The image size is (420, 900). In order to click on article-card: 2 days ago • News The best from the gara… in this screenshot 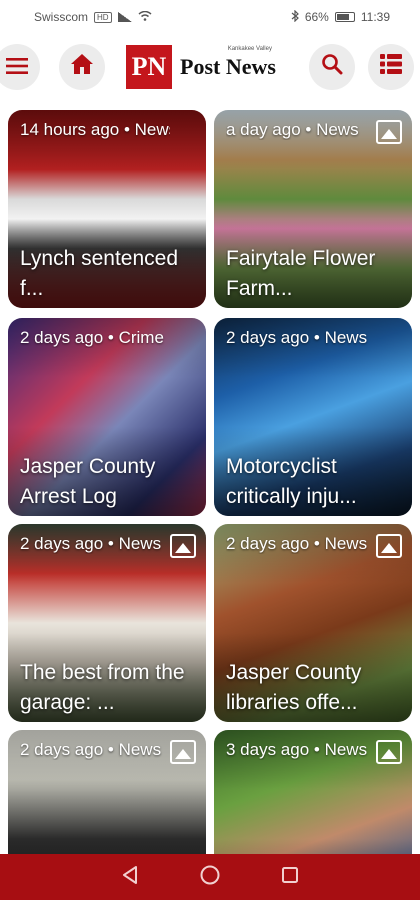, I will do `click(107, 623)`.